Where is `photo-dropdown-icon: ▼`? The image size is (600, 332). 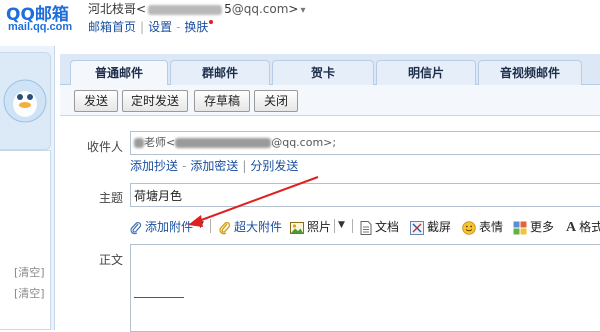 photo-dropdown-icon: ▼ is located at coordinates (341, 225).